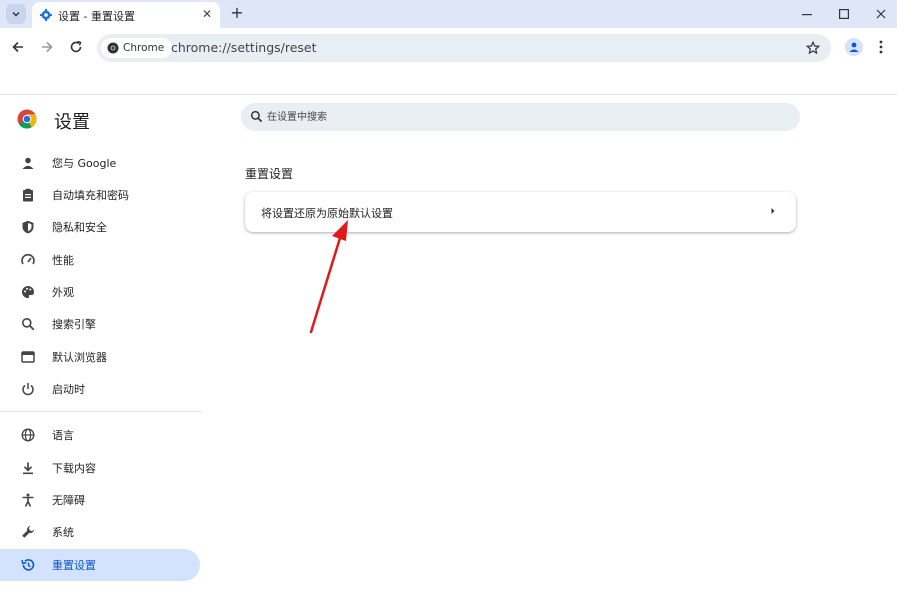 The image size is (897, 590). I want to click on settings-gear-icon, so click(46, 15).